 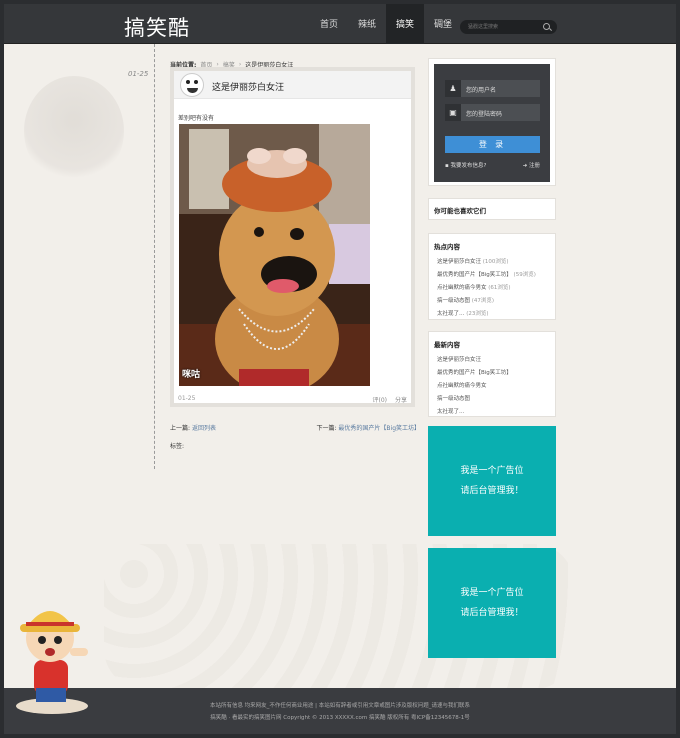 I want to click on hot-item-title: 点社幽默的痛今男女, so click(x=462, y=288).